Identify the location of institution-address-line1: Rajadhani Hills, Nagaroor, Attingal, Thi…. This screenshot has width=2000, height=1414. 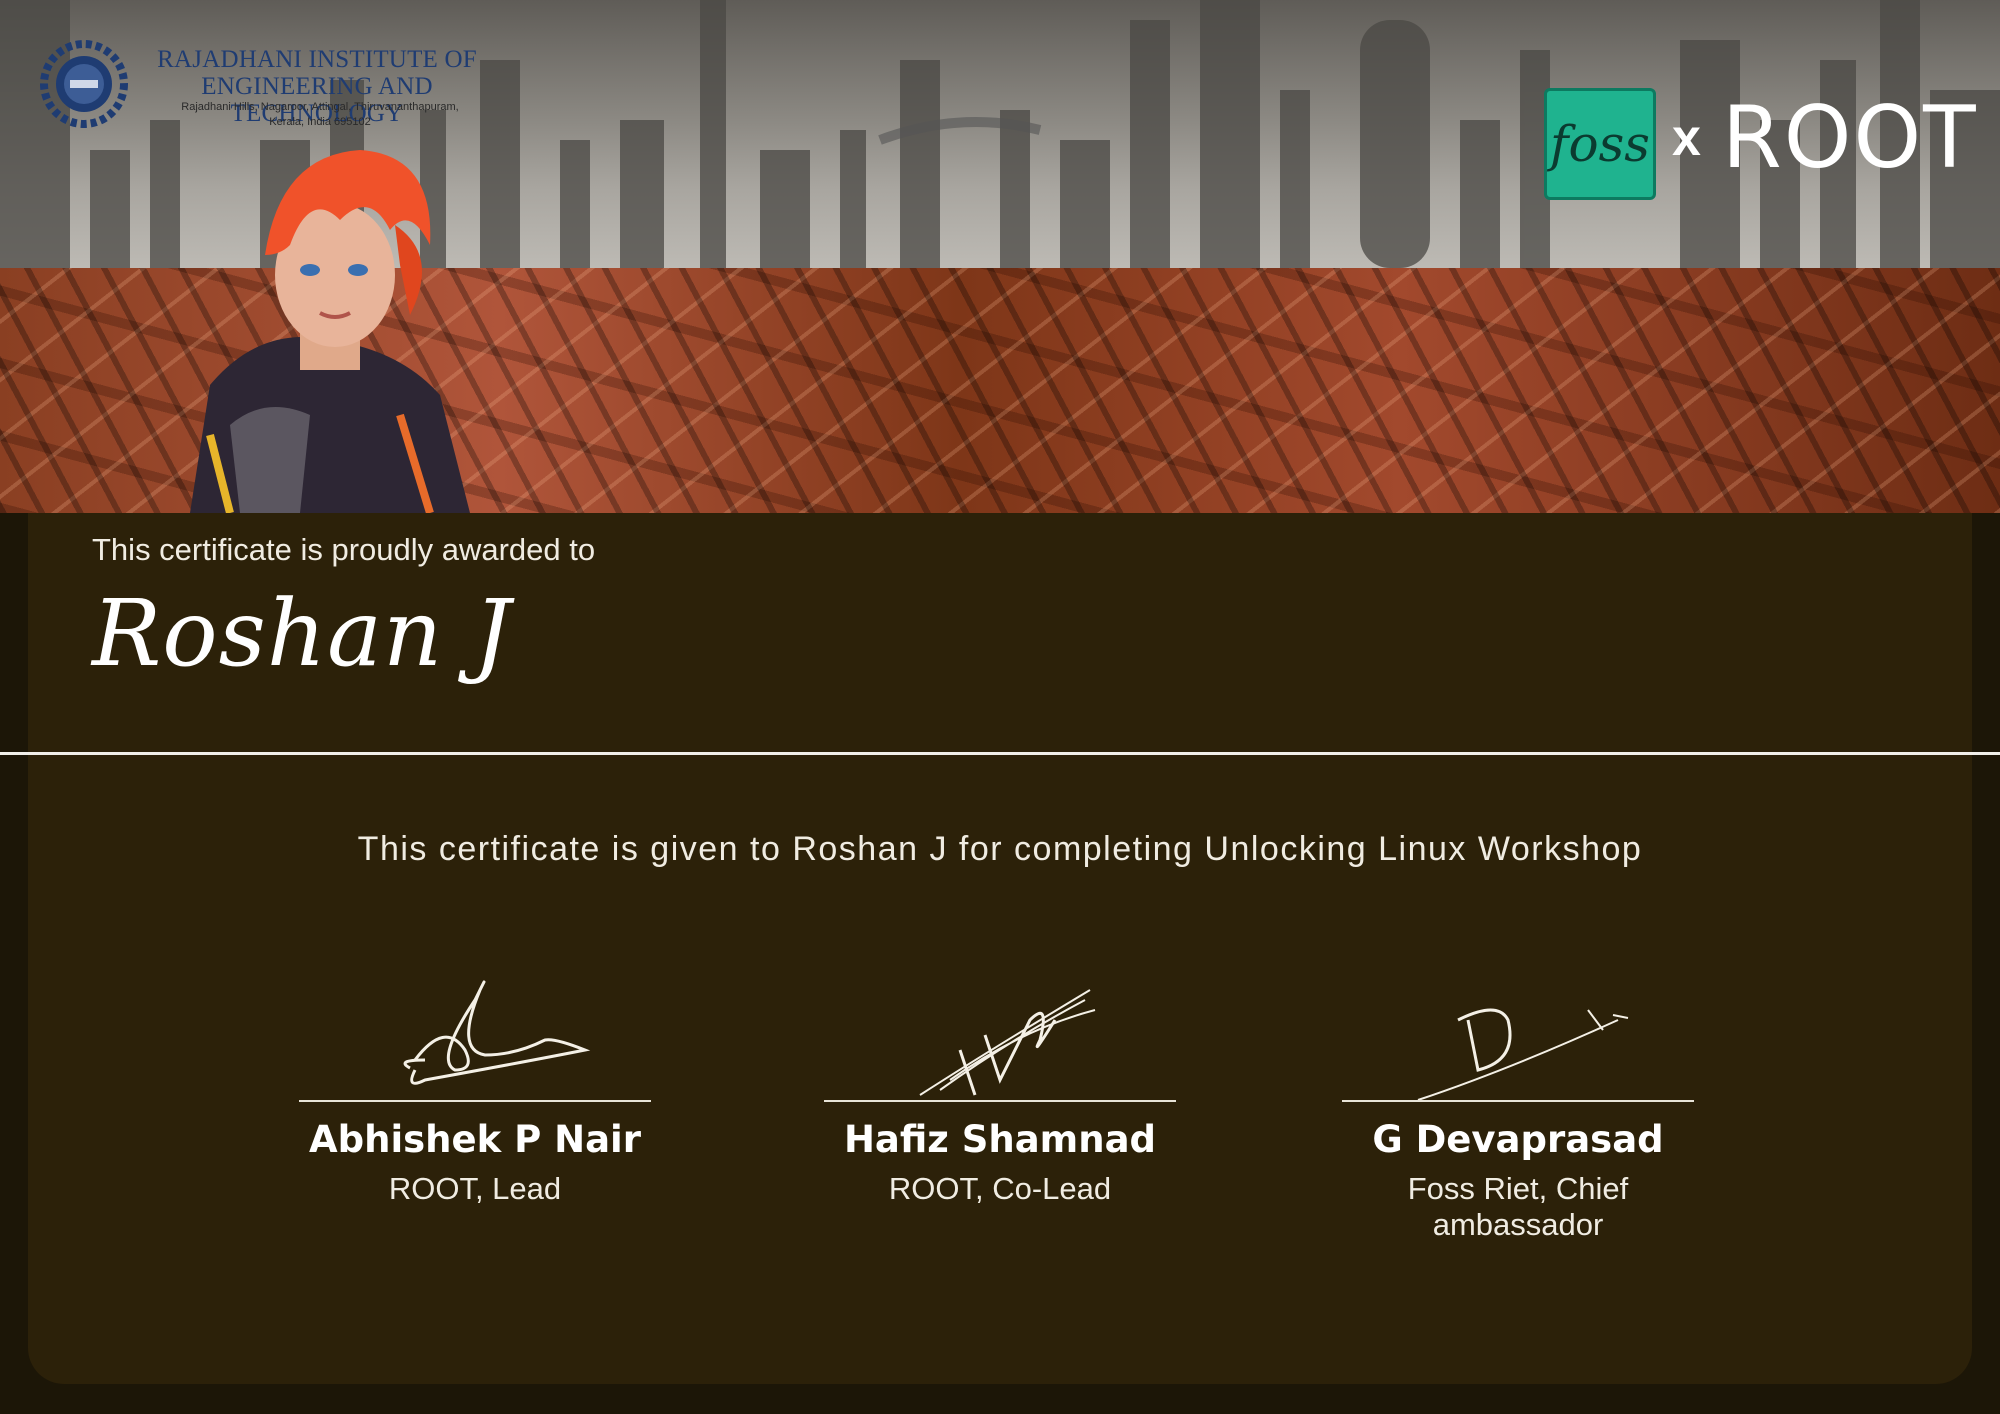
(320, 107).